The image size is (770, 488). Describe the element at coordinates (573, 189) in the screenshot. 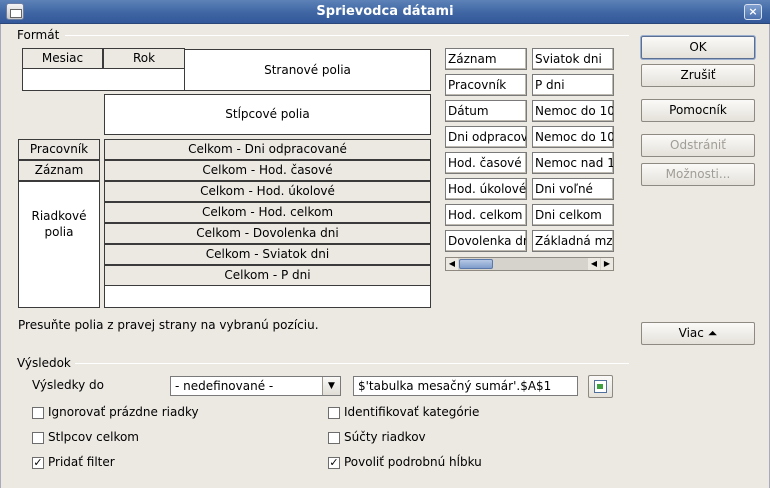

I see `available-field: Dni voľné` at that location.